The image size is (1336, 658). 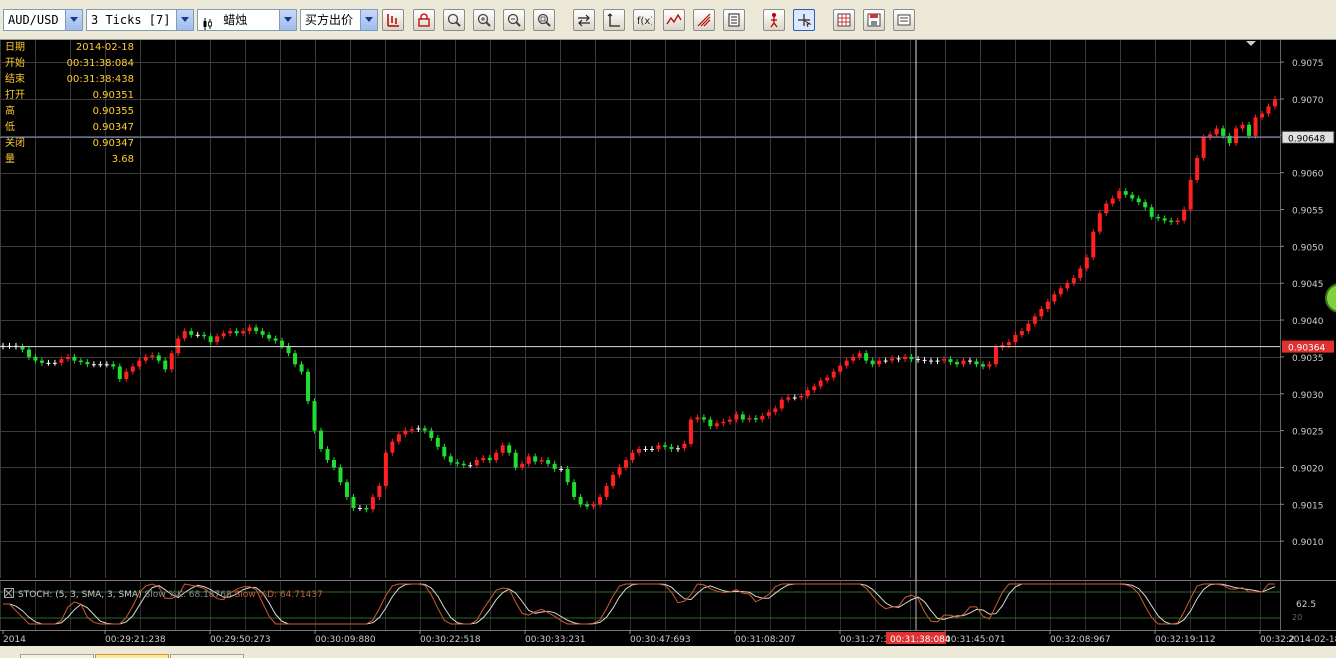 What do you see at coordinates (844, 20) in the screenshot?
I see `grid-button` at bounding box center [844, 20].